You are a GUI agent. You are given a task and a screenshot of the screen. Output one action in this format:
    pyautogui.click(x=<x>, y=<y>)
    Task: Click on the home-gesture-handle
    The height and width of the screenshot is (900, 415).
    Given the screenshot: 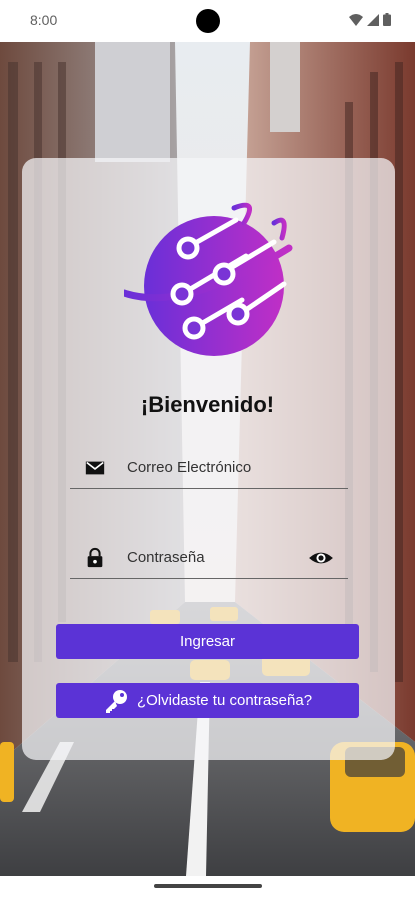 What is the action you would take?
    pyautogui.click(x=208, y=886)
    